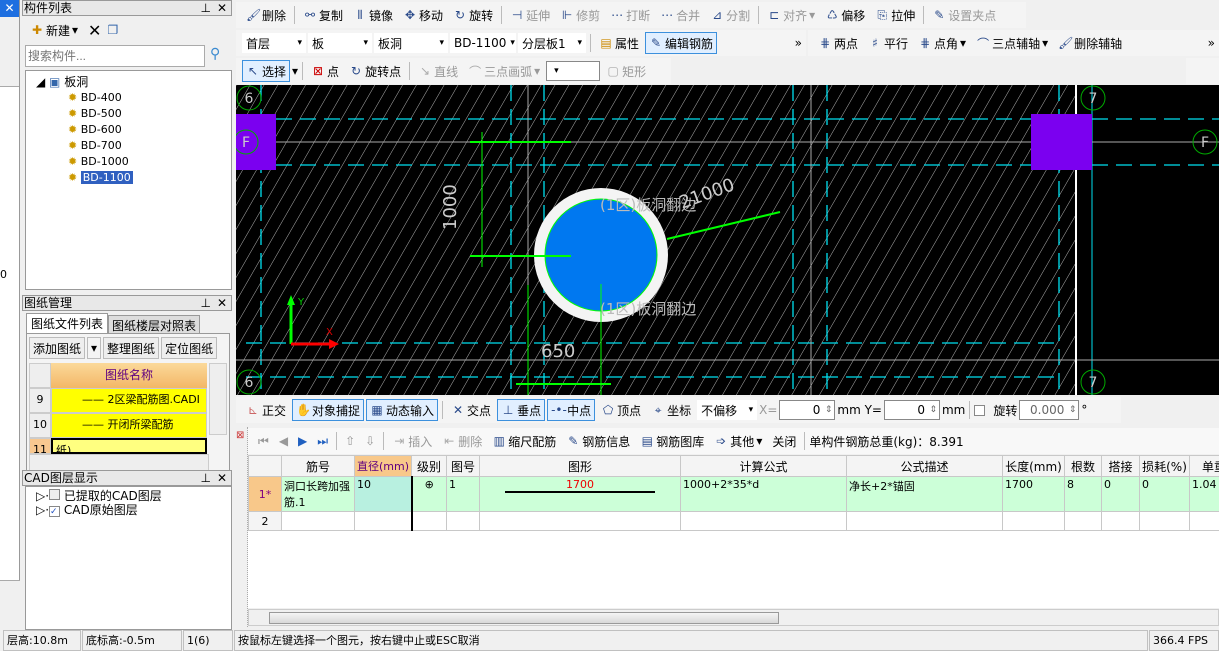  I want to click on move-down-button: ⇩, so click(370, 441).